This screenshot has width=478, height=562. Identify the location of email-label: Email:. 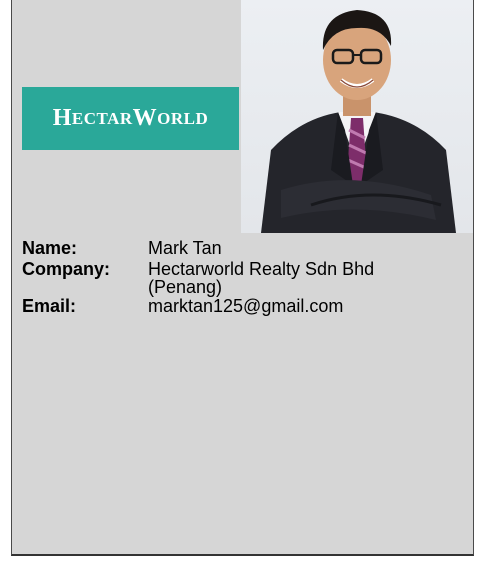
(49, 306).